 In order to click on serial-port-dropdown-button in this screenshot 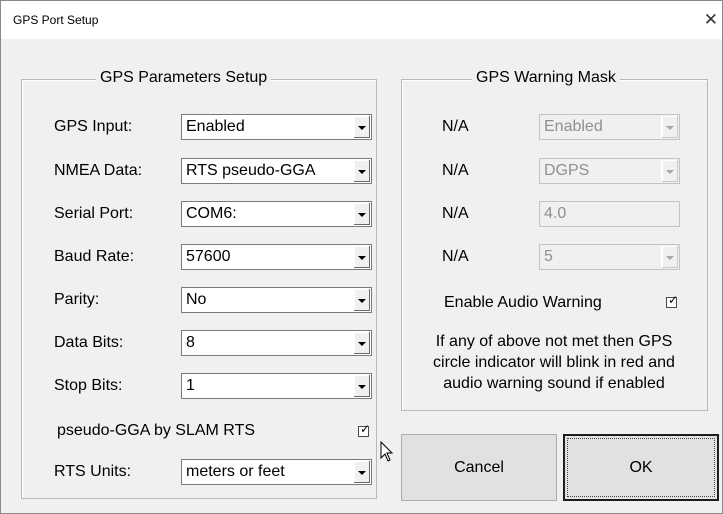, I will do `click(361, 214)`.